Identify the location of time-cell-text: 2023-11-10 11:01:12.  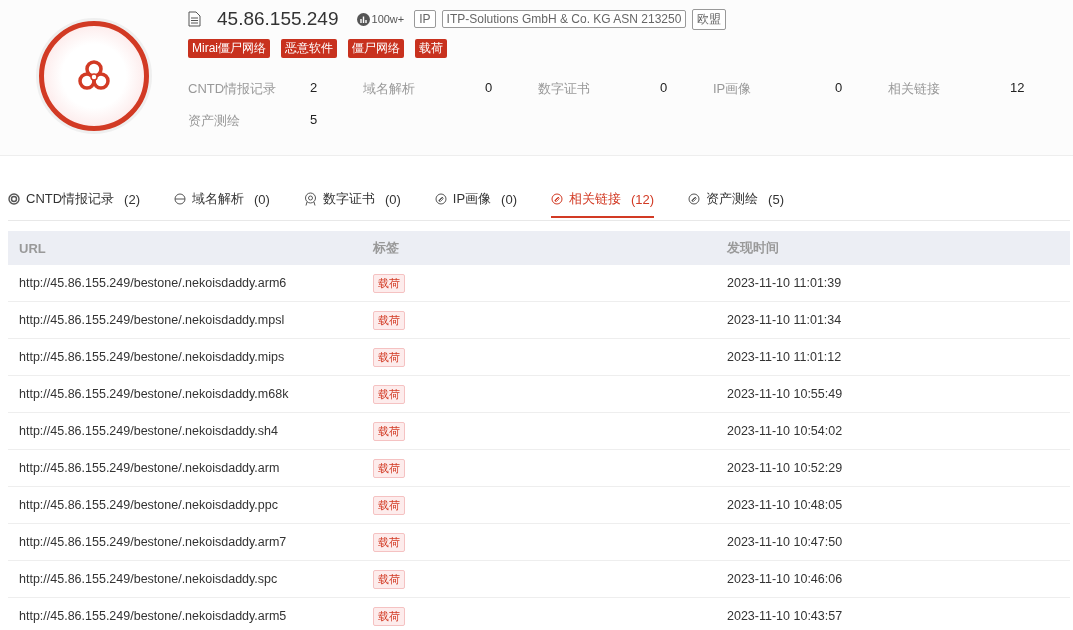
(784, 357).